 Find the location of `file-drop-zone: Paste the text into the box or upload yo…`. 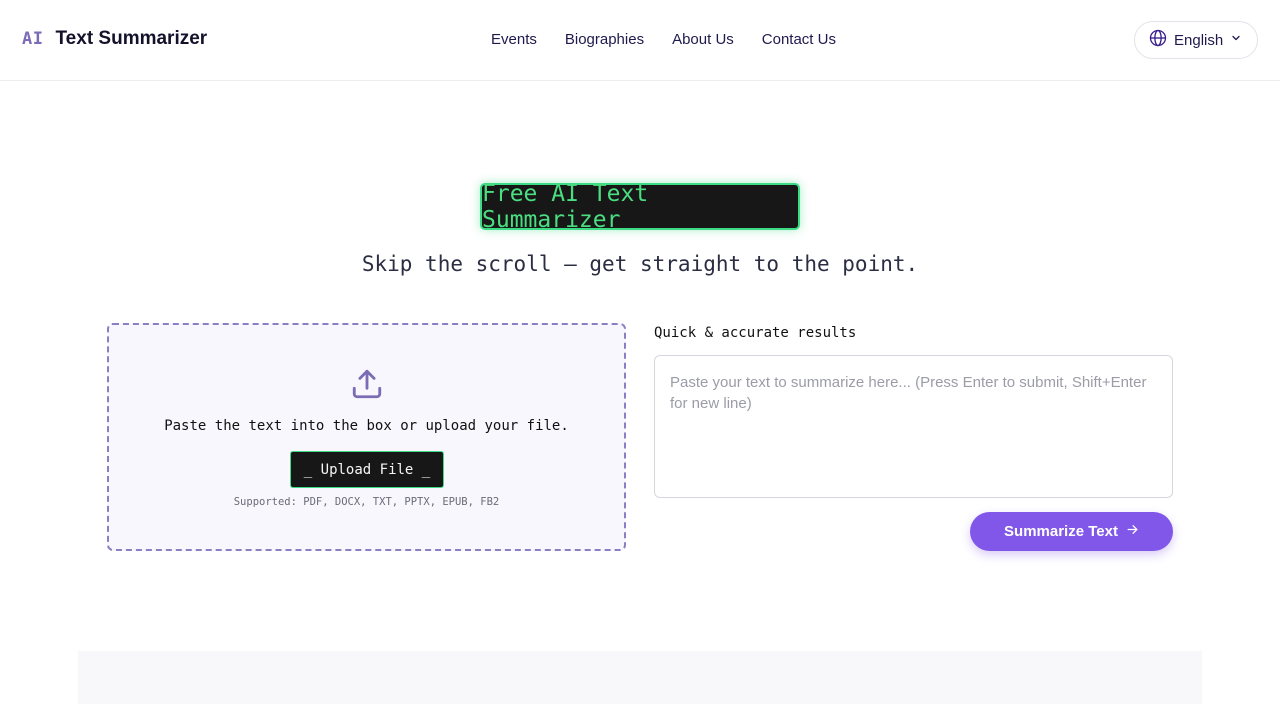

file-drop-zone: Paste the text into the box or upload yo… is located at coordinates (366, 437).